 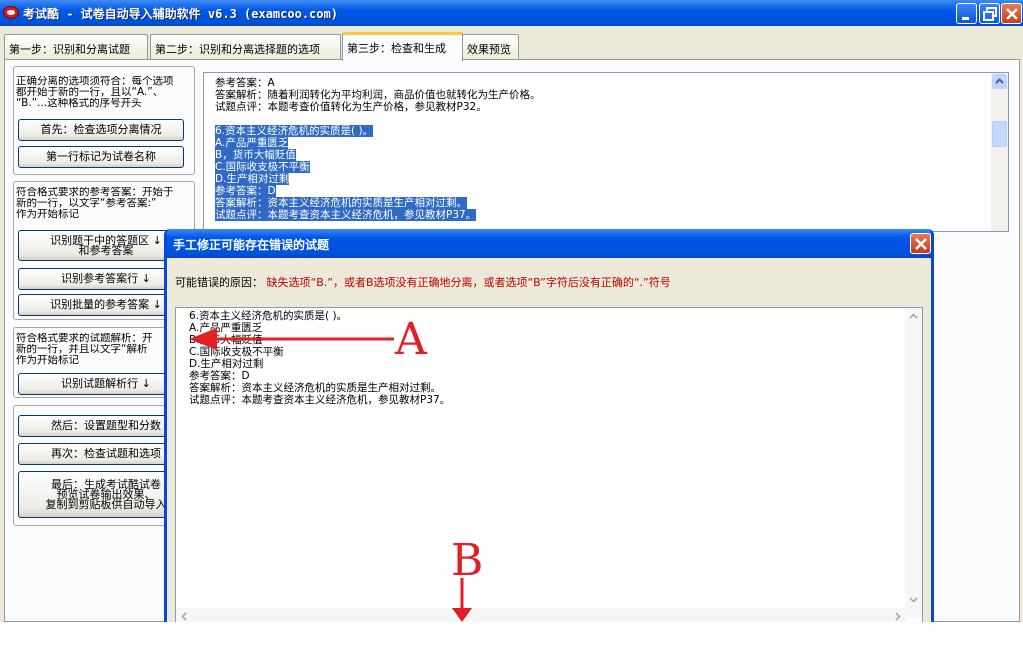 I want to click on selected-text-line: B，货币大幅贬值, so click(x=255, y=155).